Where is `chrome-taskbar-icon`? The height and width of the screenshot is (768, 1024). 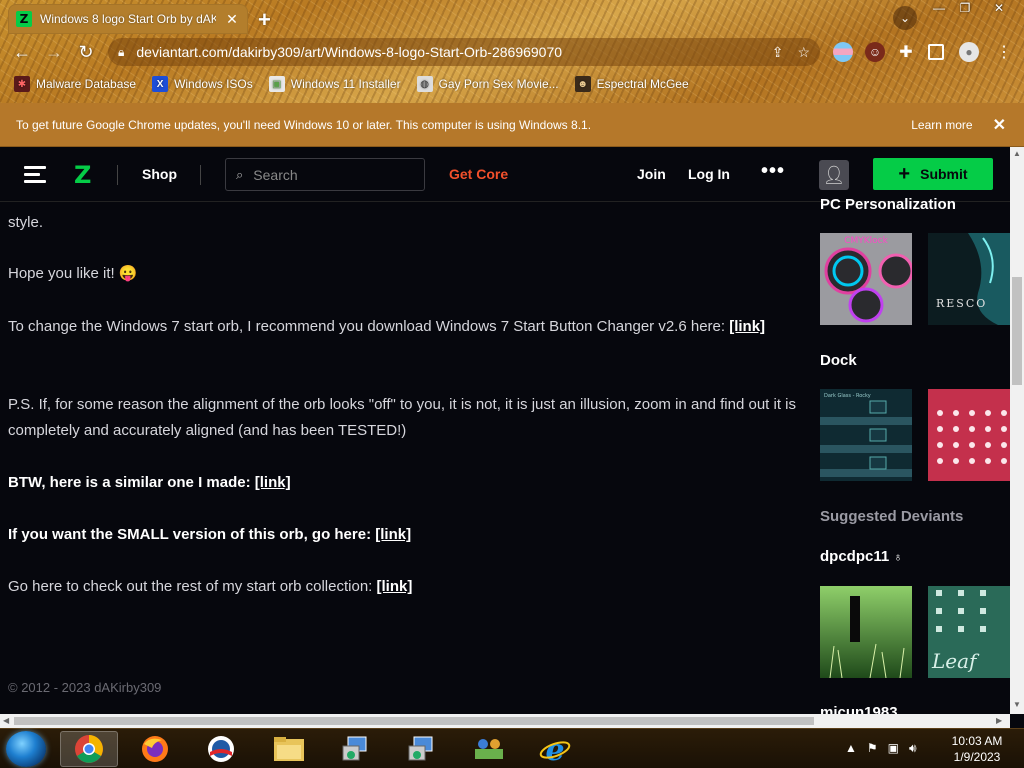 chrome-taskbar-icon is located at coordinates (89, 749).